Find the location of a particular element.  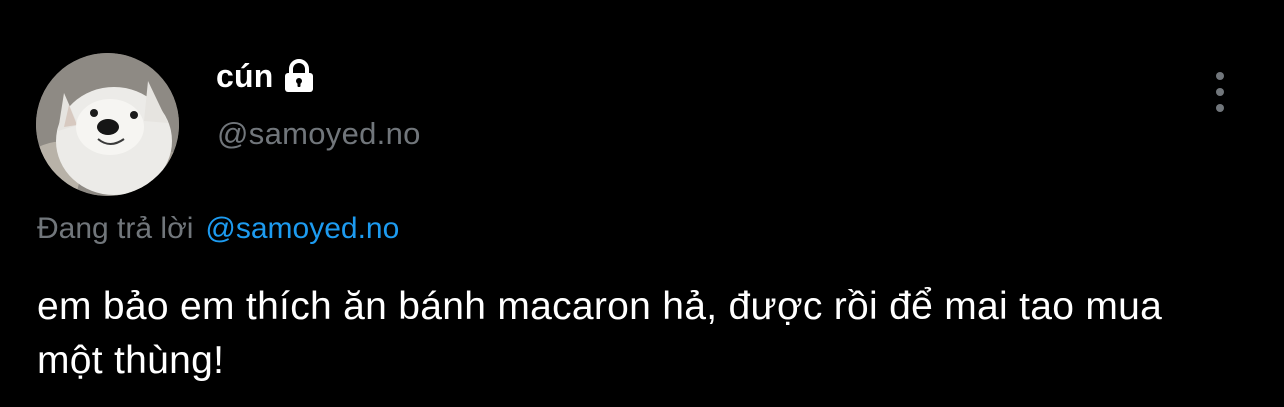

more-vertical-icon is located at coordinates (1220, 76).